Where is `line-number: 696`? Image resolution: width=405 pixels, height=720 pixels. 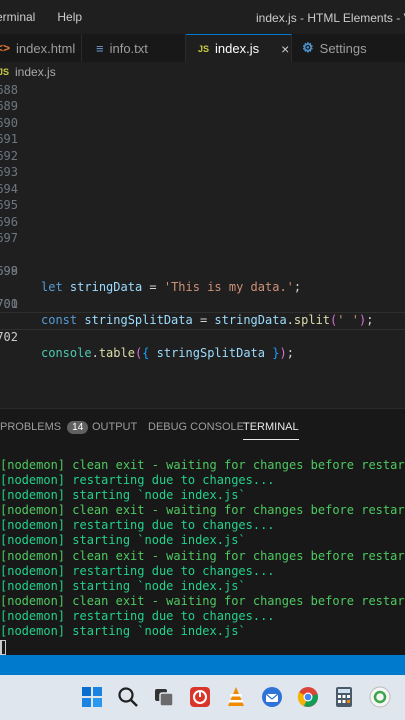 line-number: 696 is located at coordinates (9, 222).